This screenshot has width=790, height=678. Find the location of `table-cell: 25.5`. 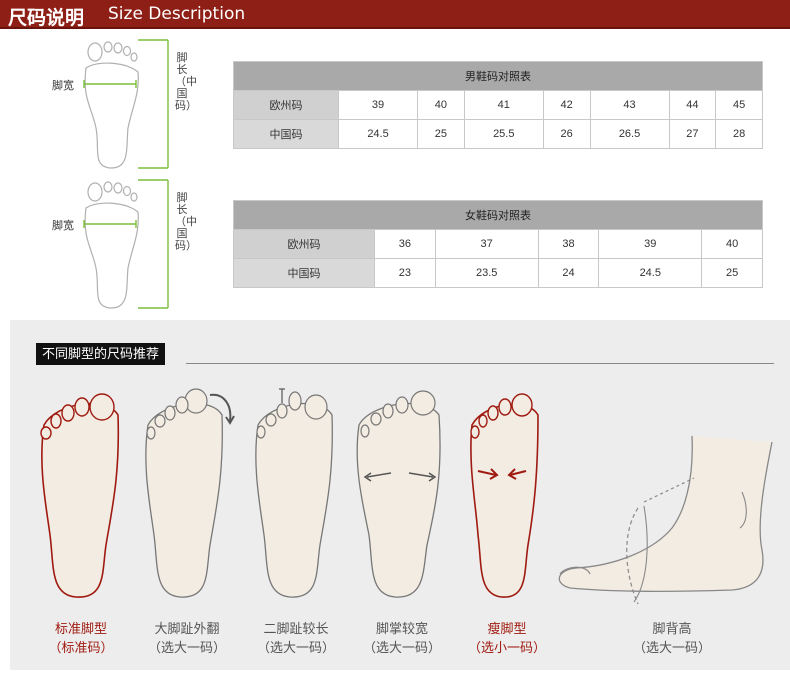

table-cell: 25.5 is located at coordinates (503, 134).